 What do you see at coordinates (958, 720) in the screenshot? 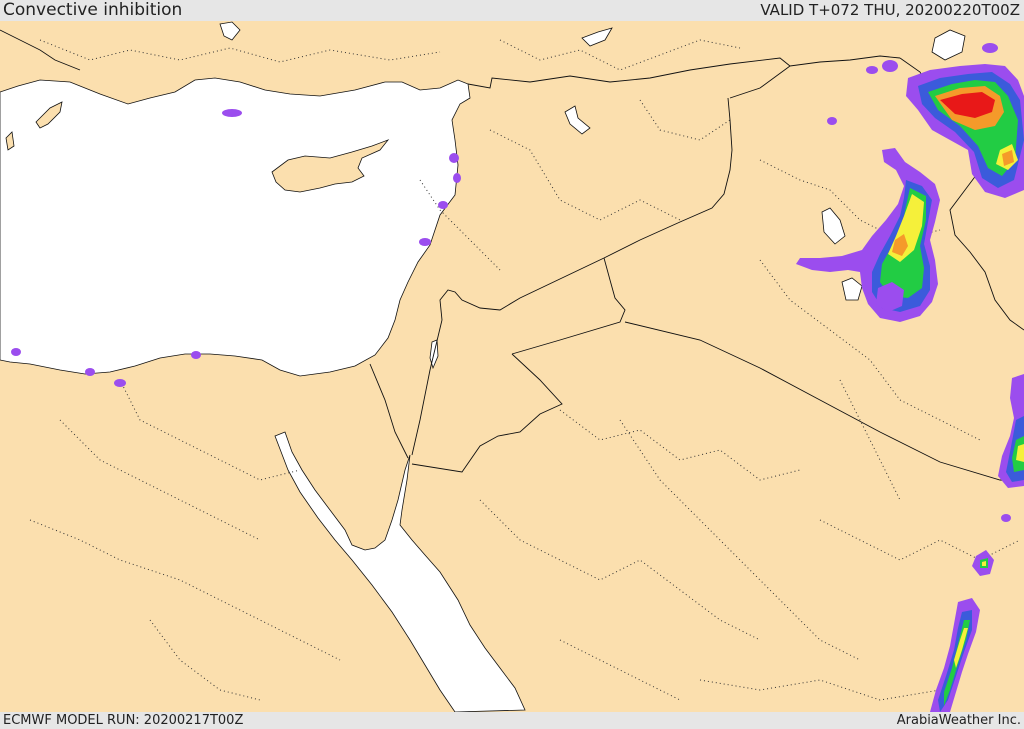
I see `credit-label: ArabiaWeather Inc.` at bounding box center [958, 720].